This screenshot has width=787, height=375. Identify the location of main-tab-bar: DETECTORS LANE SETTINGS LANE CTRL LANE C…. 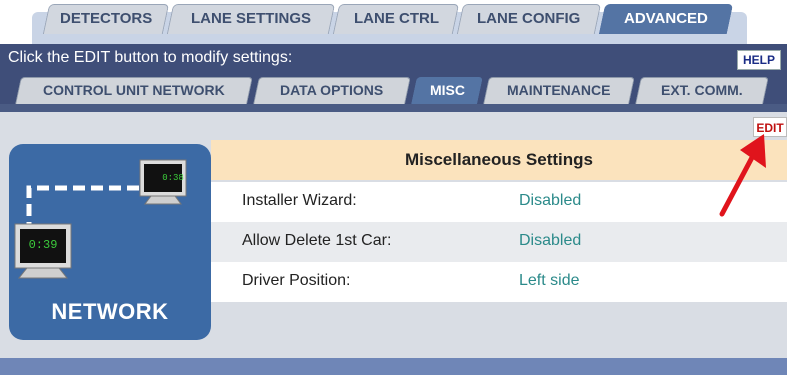
(393, 22).